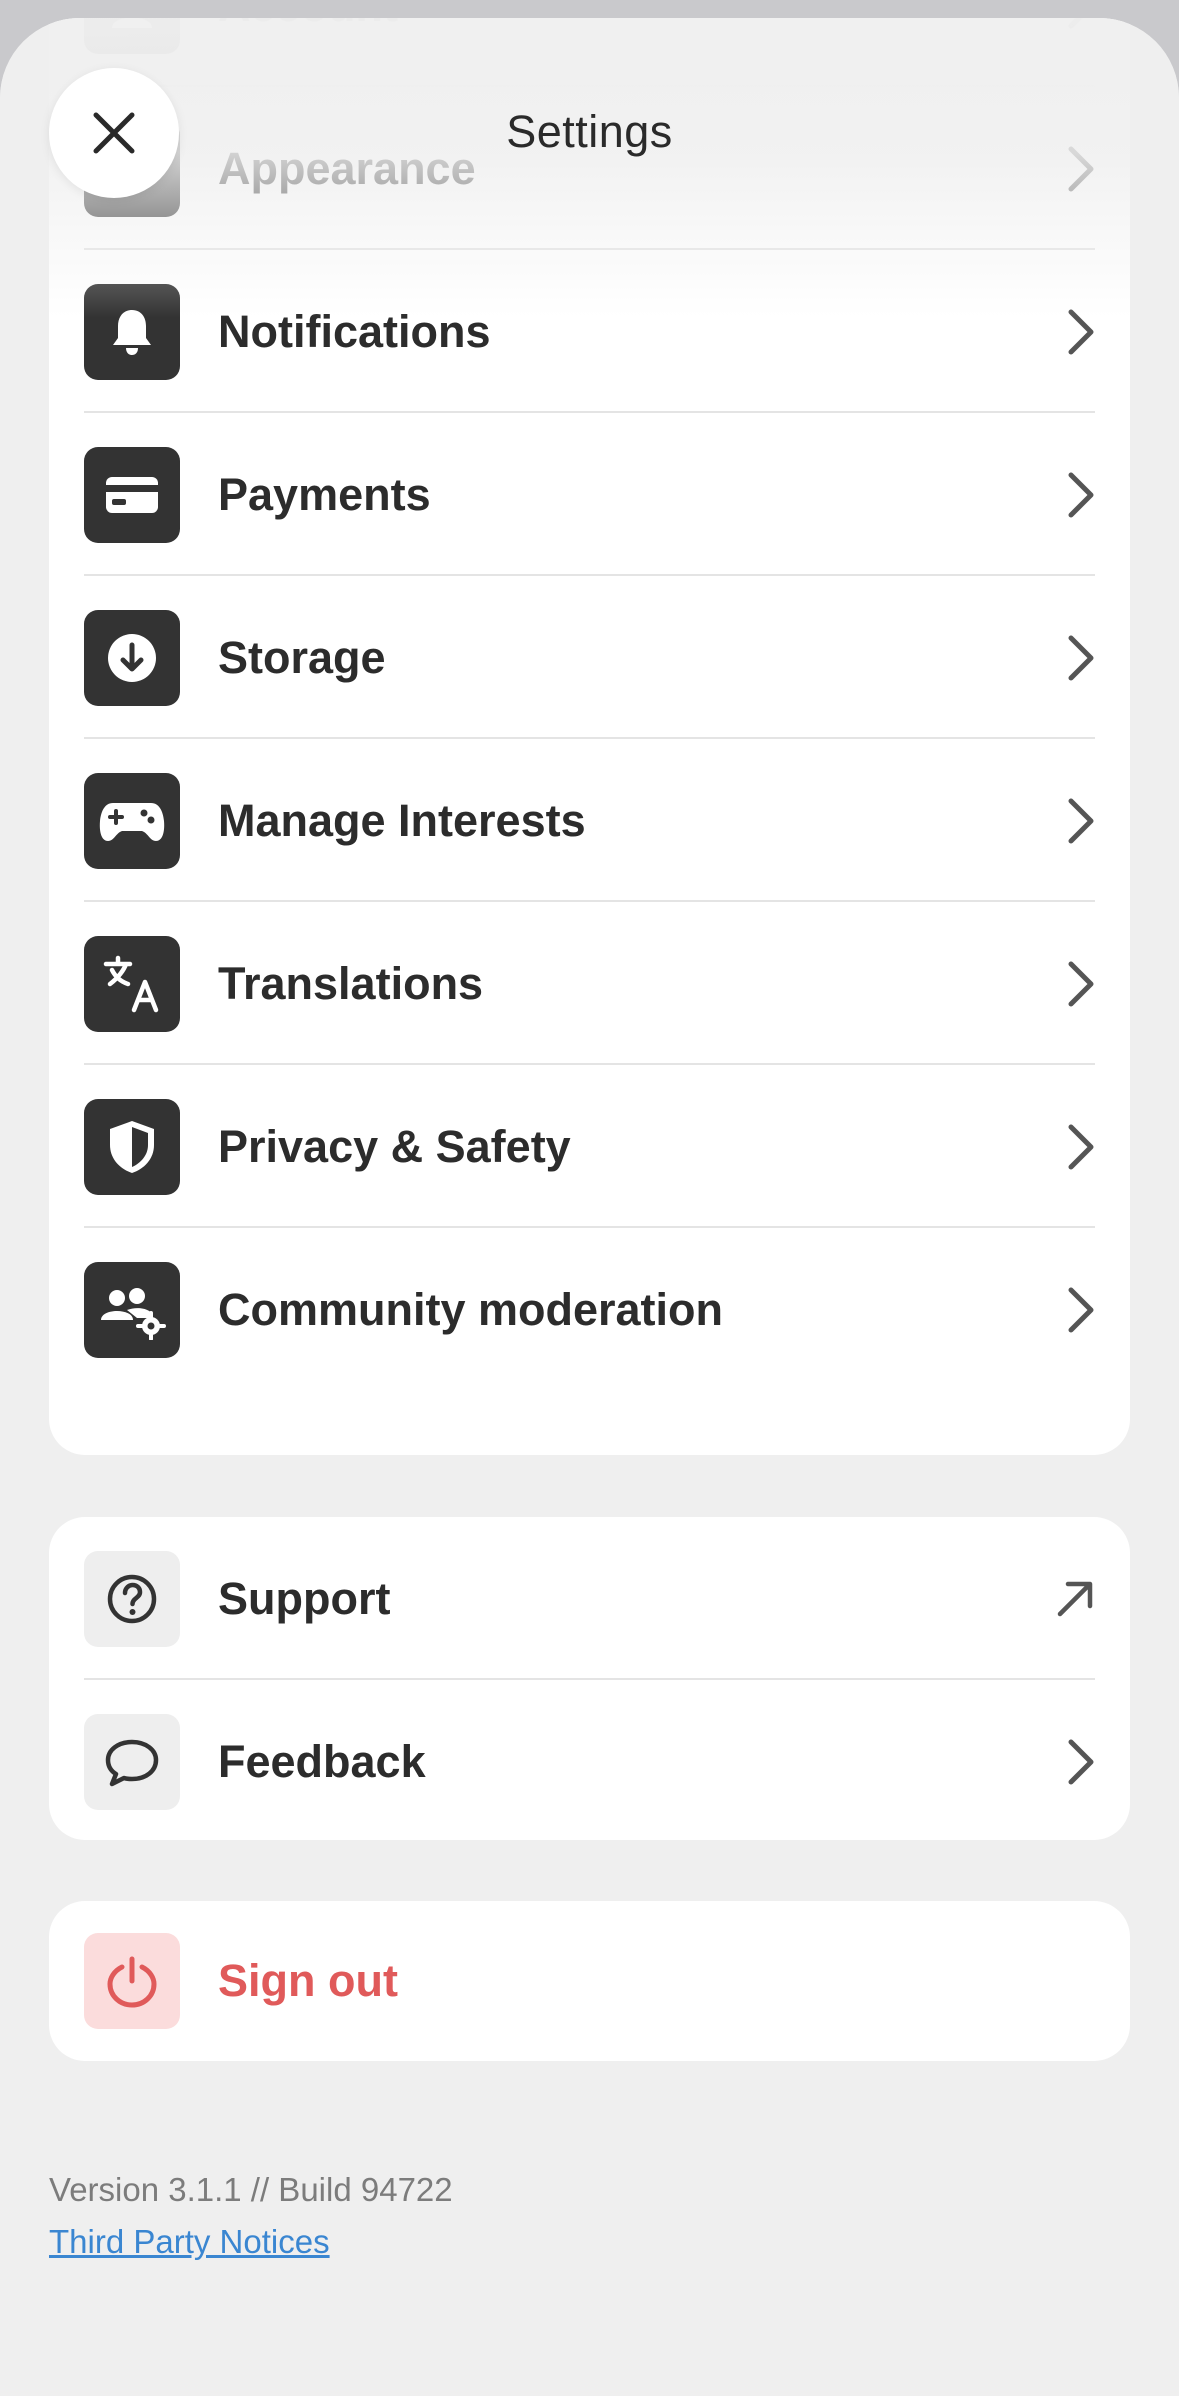  What do you see at coordinates (304, 1598) in the screenshot?
I see `settings-item-label: Support` at bounding box center [304, 1598].